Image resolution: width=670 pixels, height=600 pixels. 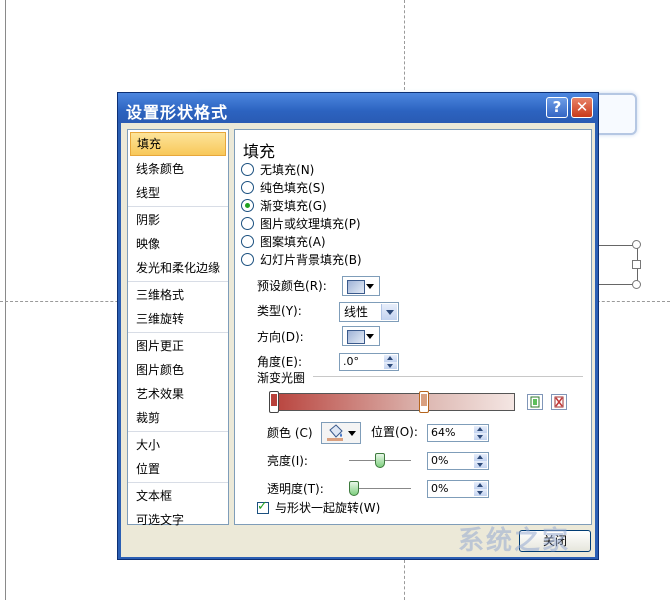 What do you see at coordinates (178, 268) in the screenshot?
I see `nav-item: 发光和柔化边缘` at bounding box center [178, 268].